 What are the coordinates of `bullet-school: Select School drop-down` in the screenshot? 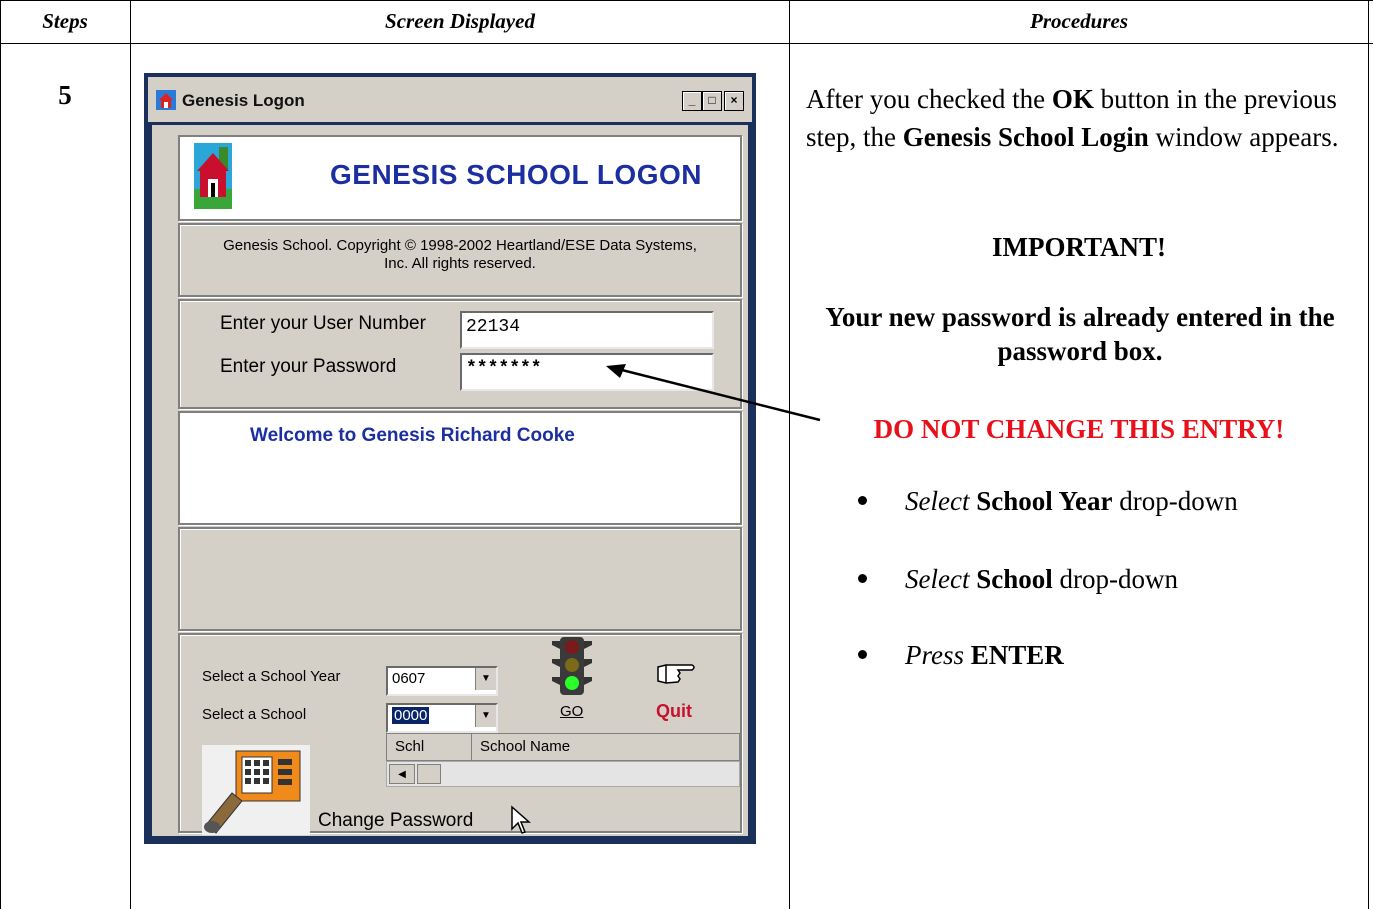 It's located at (1018, 579).